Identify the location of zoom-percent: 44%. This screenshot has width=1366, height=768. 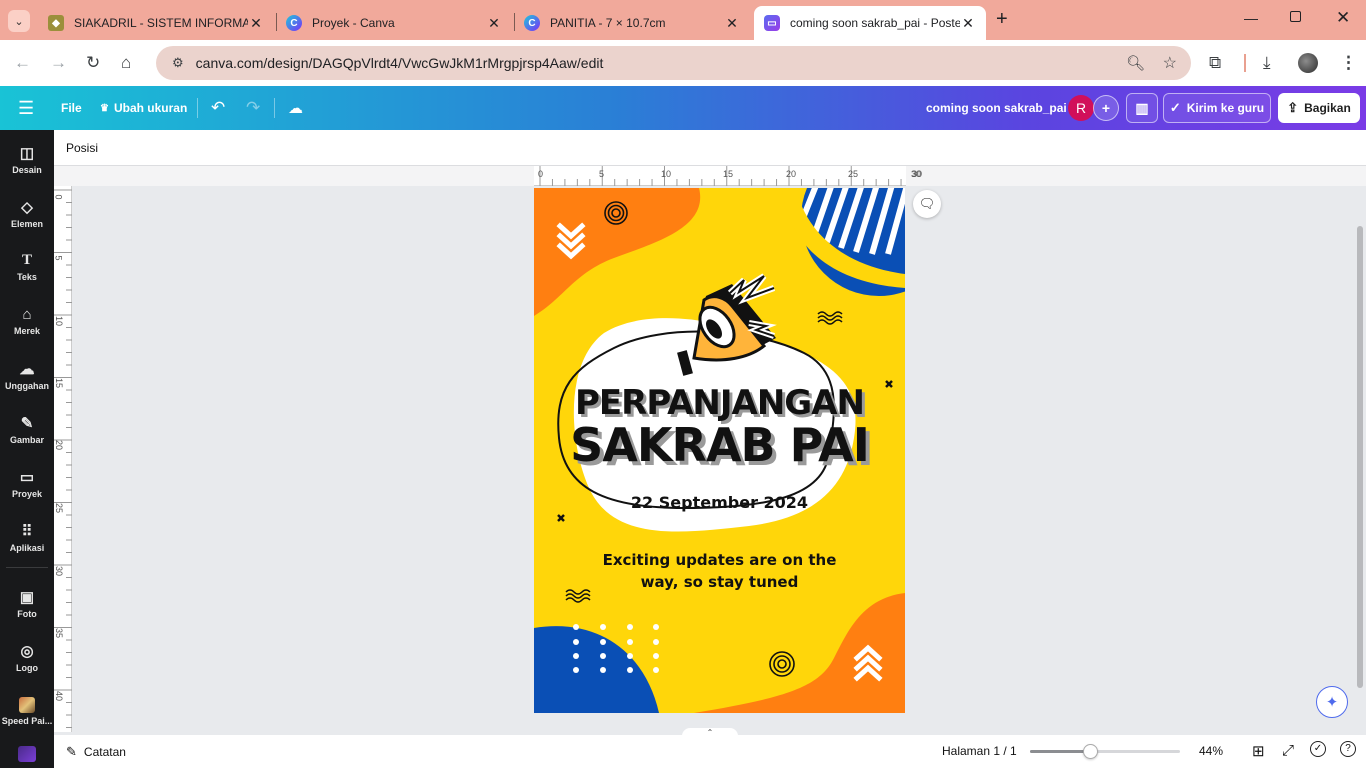
(1211, 751).